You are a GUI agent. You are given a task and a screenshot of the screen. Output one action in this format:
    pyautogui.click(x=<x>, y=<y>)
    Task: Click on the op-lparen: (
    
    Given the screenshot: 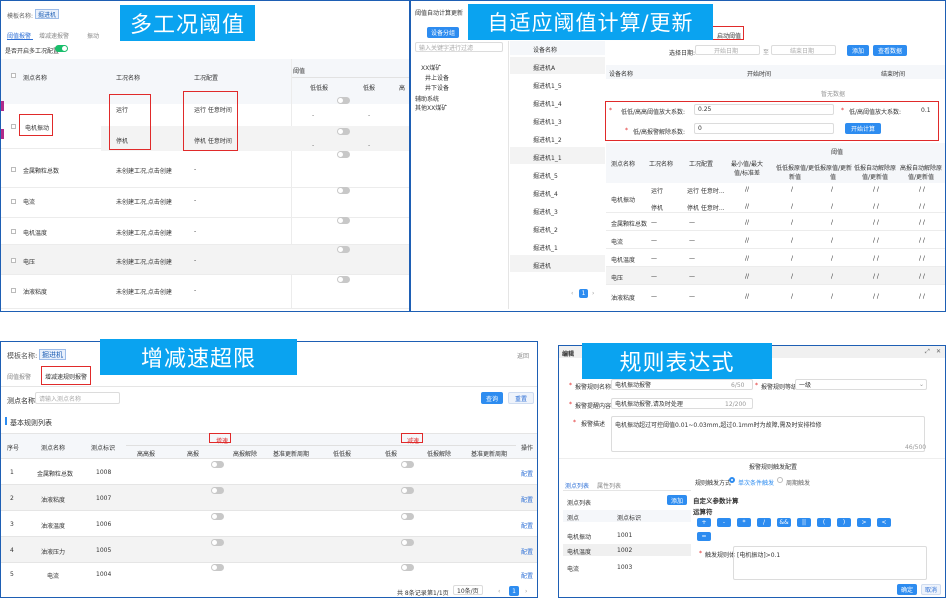 What is the action you would take?
    pyautogui.click(x=824, y=522)
    